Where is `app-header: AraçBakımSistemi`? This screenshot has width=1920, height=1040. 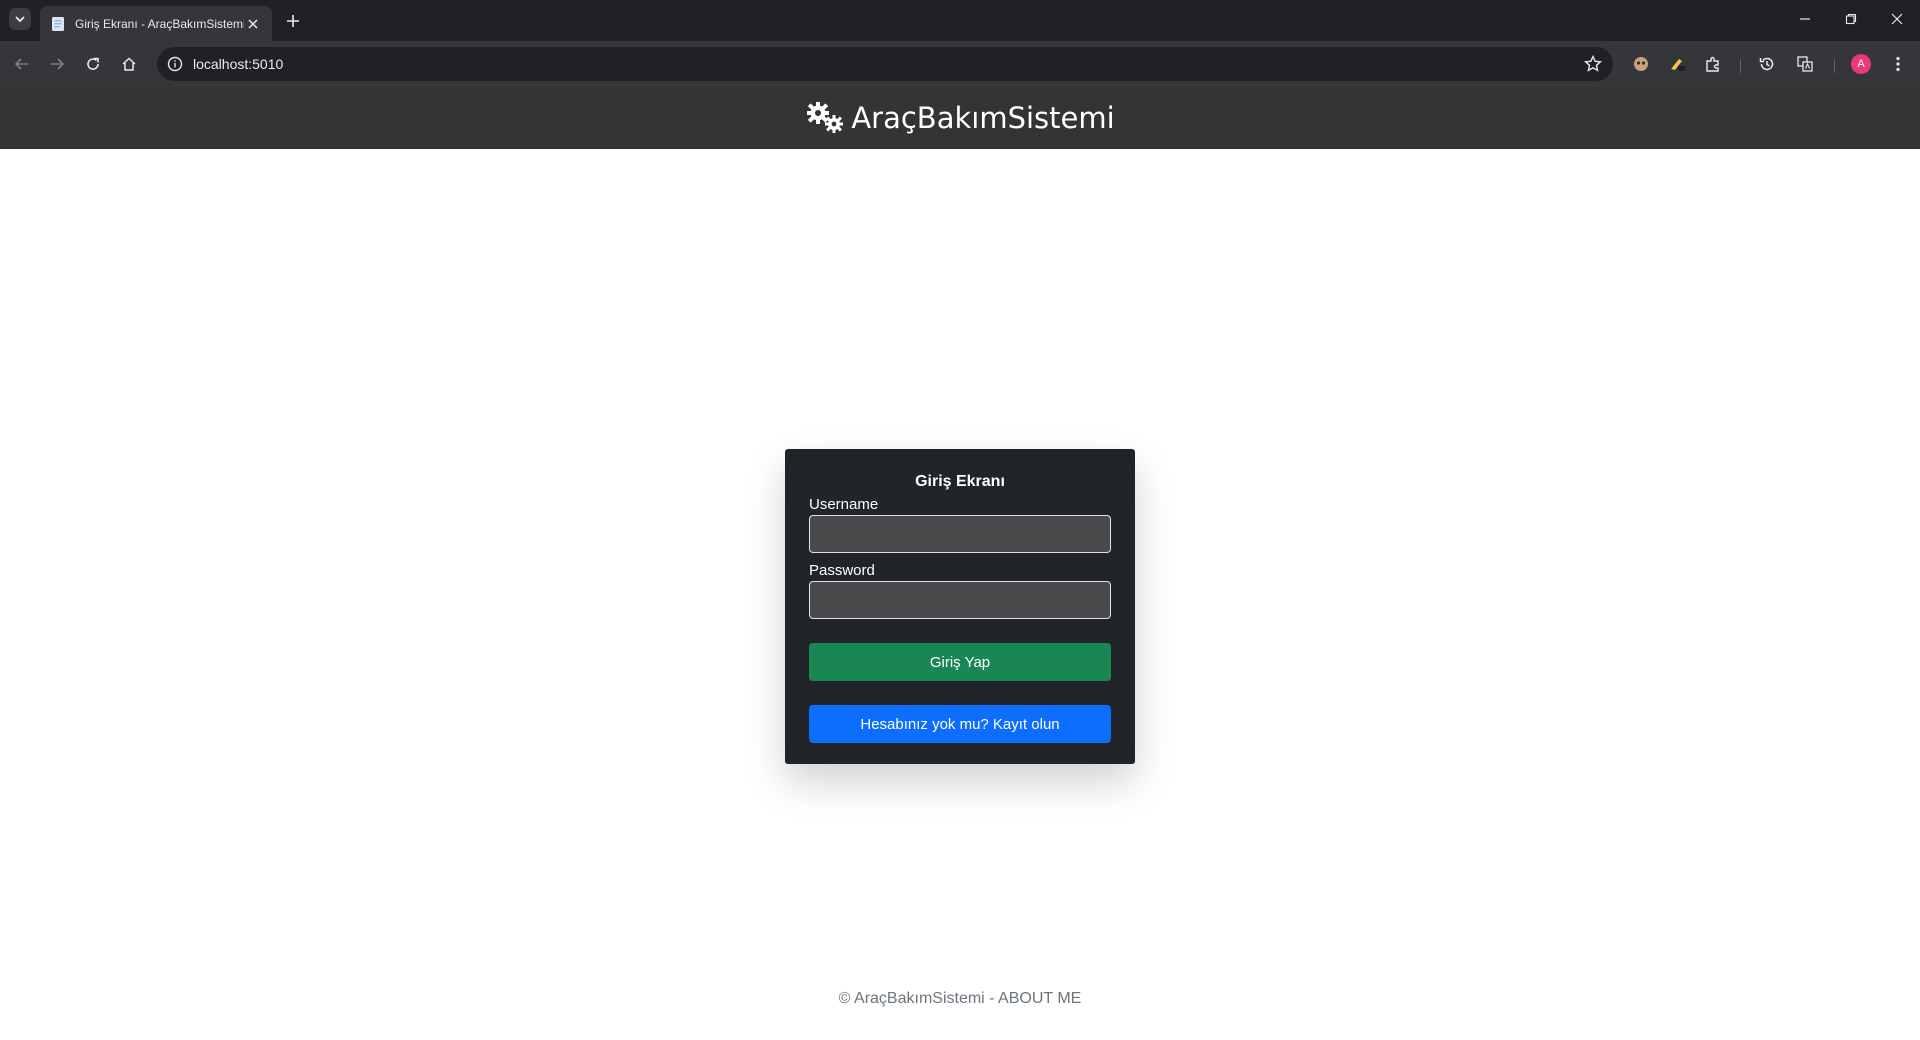
app-header: AraçBakımSistemi is located at coordinates (960, 118).